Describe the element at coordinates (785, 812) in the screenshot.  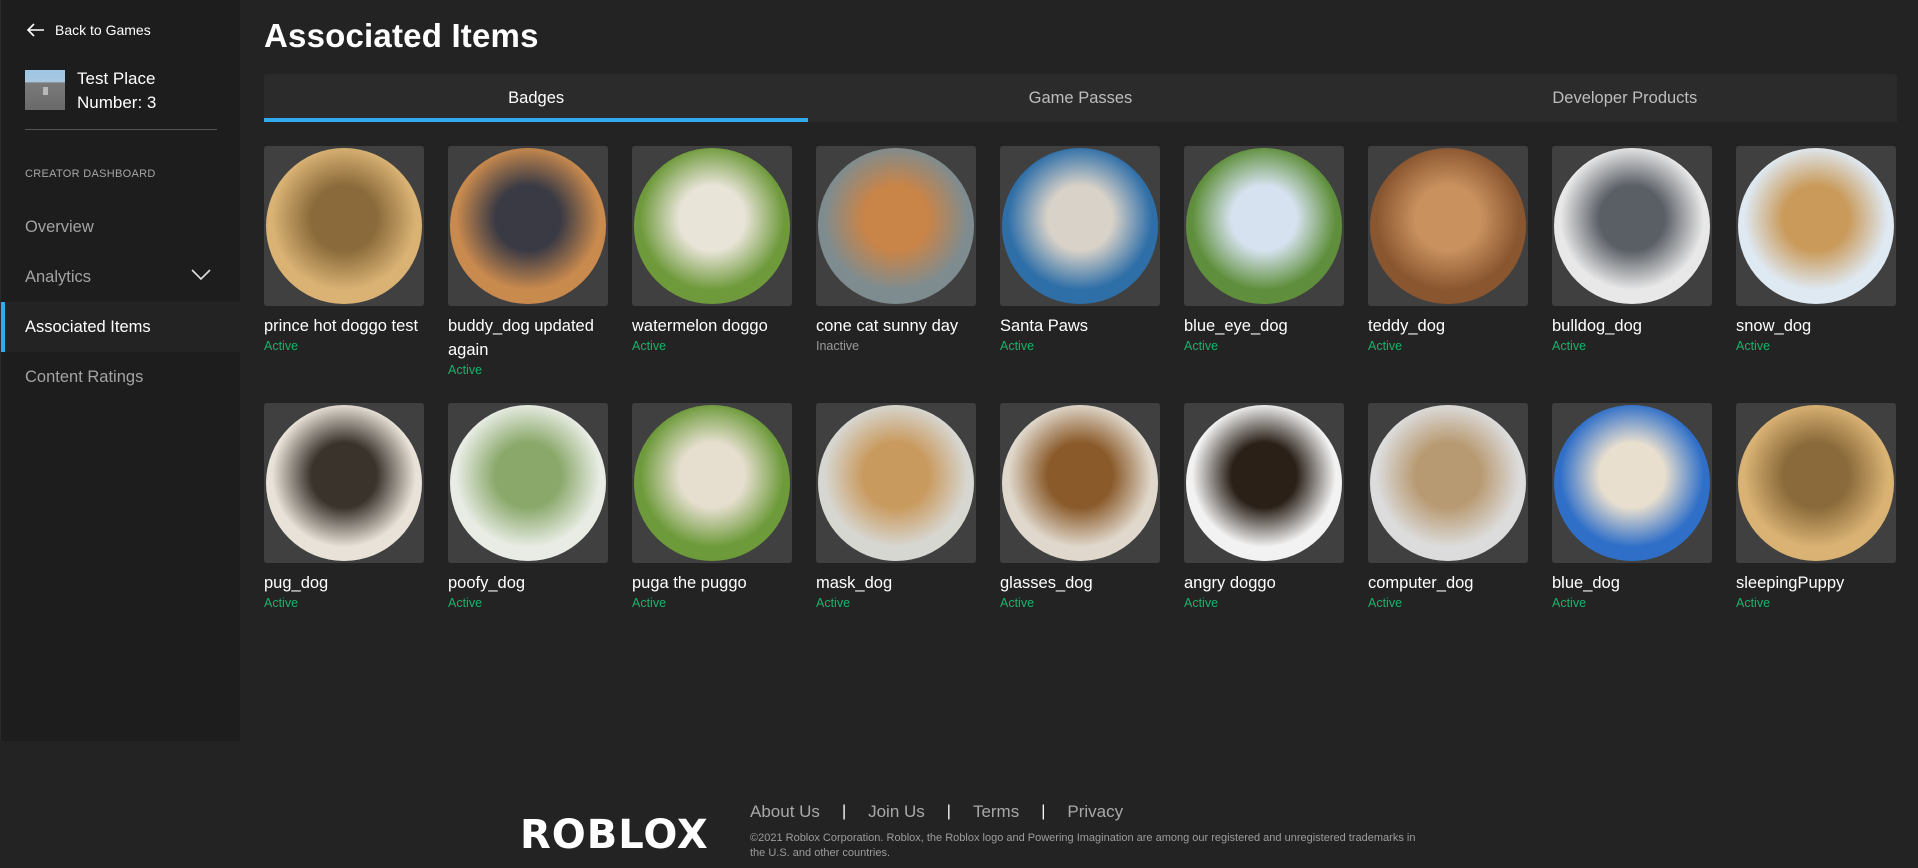
I see `footer-link-about-us: About Us` at that location.